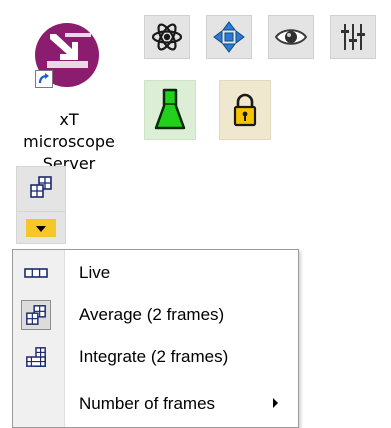  What do you see at coordinates (36, 315) in the screenshot?
I see `average-icon` at bounding box center [36, 315].